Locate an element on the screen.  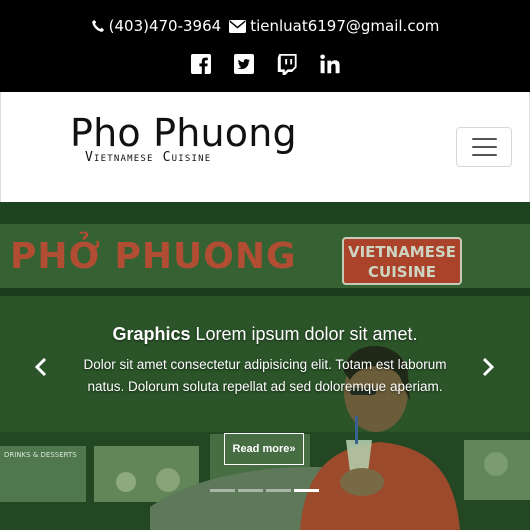
brand-title: Pho Phuong is located at coordinates (183, 133).